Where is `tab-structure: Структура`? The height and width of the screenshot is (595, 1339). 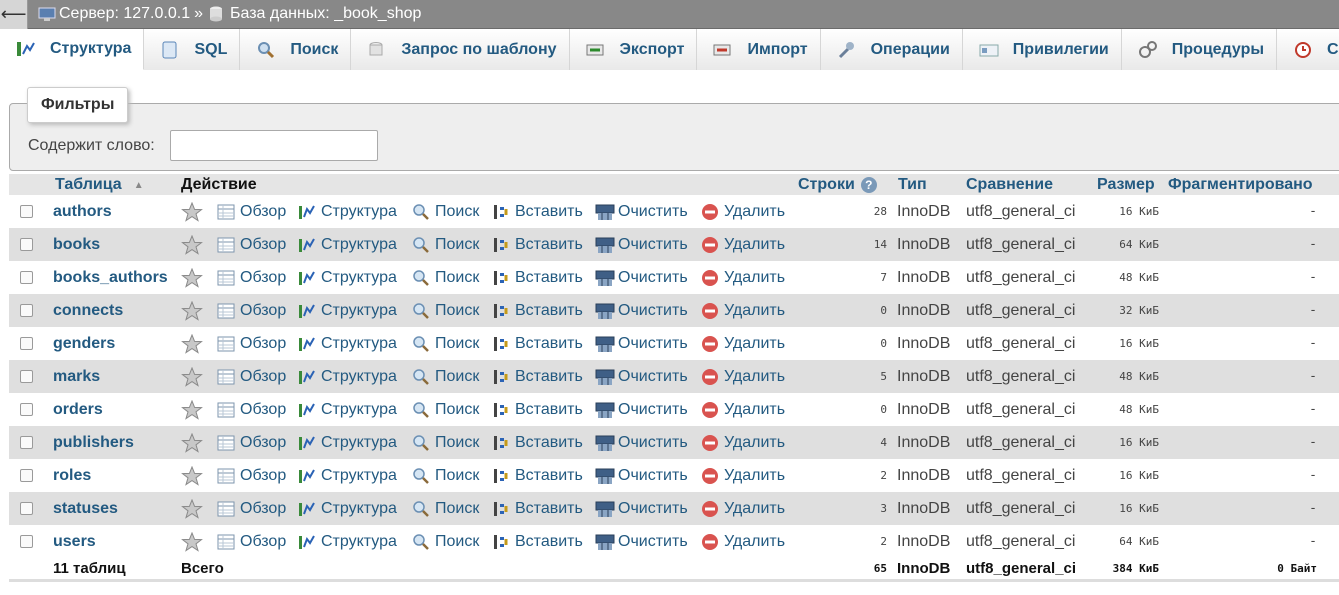
tab-structure: Структура is located at coordinates (72, 49).